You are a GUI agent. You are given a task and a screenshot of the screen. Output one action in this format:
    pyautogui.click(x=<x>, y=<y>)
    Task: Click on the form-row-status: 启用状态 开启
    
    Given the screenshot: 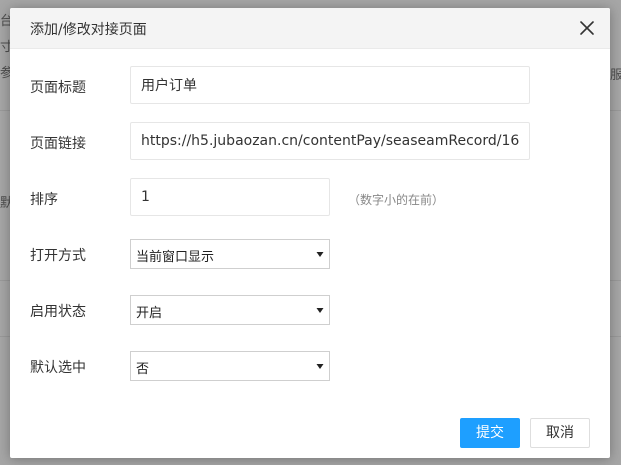 What is the action you would take?
    pyautogui.click(x=310, y=315)
    